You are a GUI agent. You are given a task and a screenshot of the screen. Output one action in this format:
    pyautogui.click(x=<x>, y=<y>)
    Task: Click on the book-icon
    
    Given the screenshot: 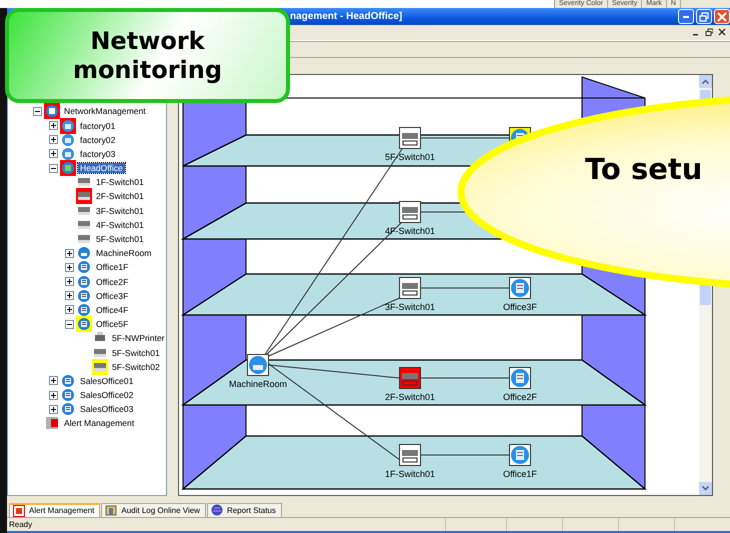 What is the action you would take?
    pyautogui.click(x=111, y=510)
    